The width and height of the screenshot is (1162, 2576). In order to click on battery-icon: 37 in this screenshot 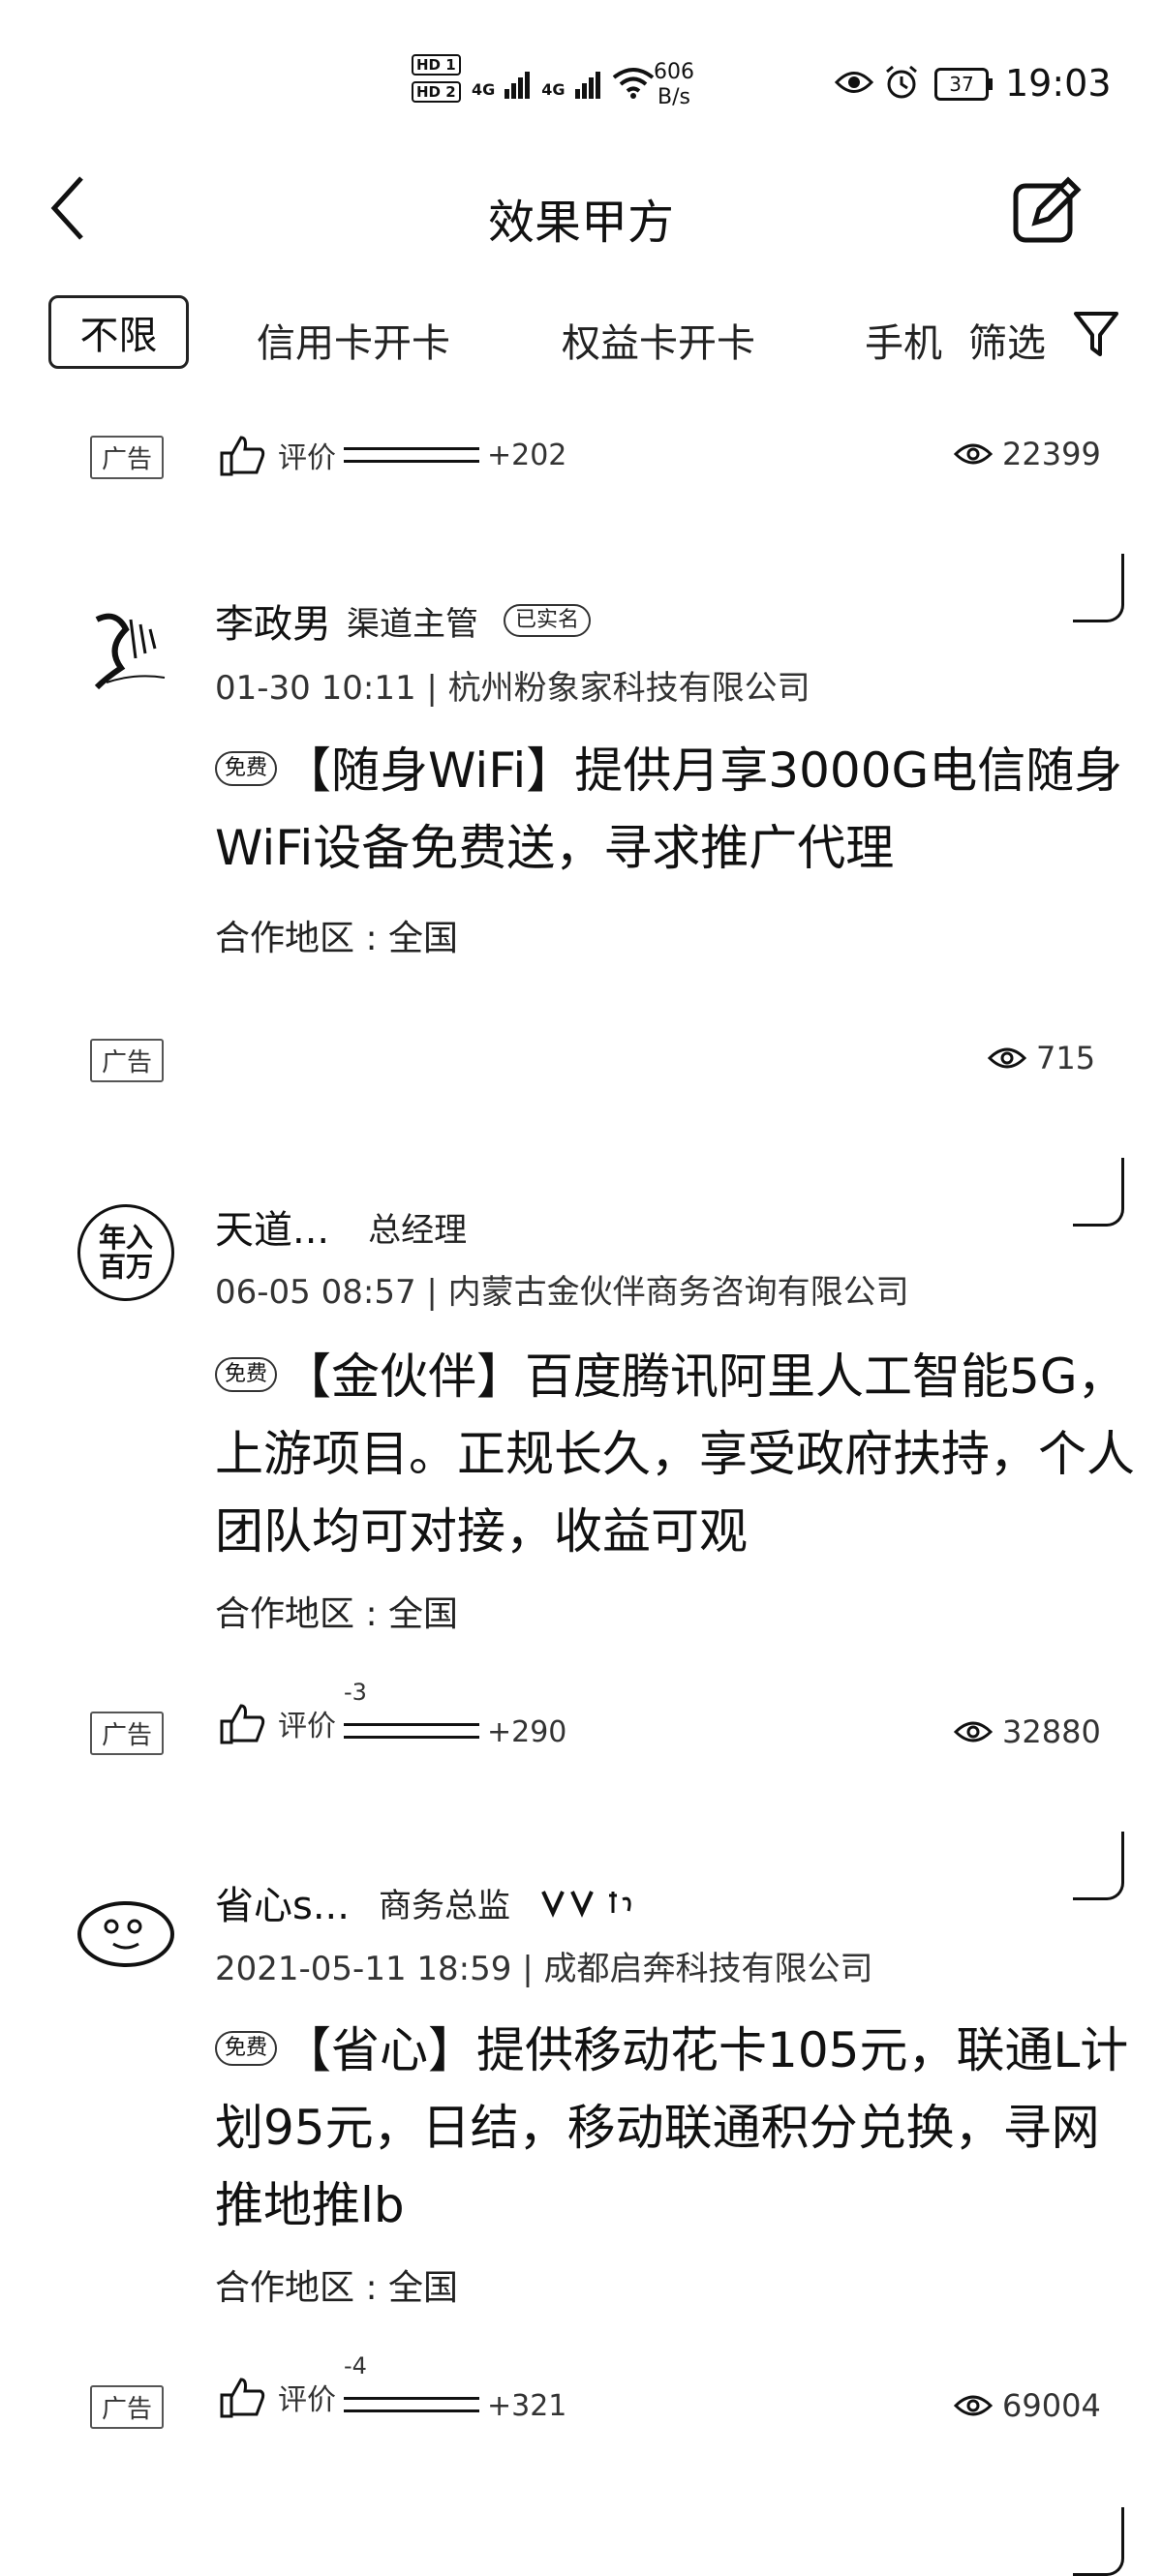, I will do `click(964, 84)`.